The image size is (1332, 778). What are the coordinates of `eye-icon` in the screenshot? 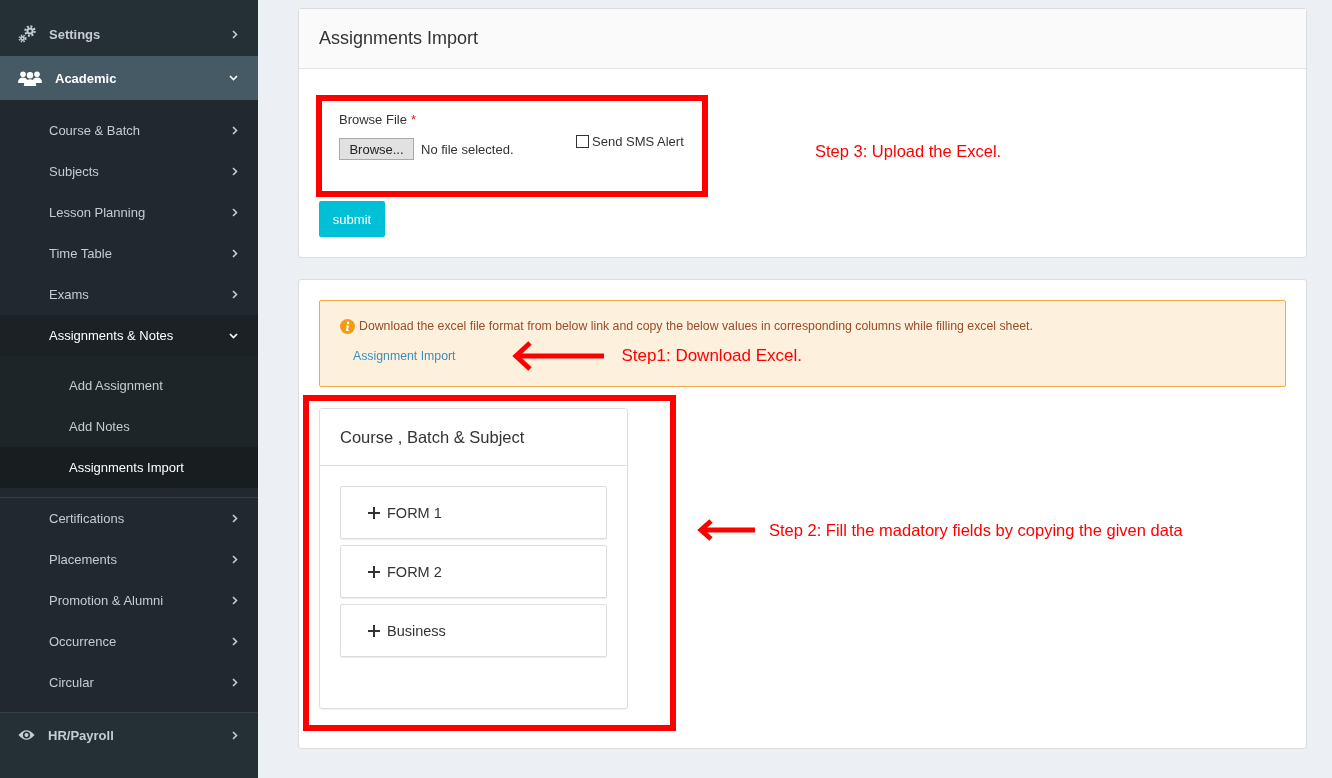 It's located at (26, 735).